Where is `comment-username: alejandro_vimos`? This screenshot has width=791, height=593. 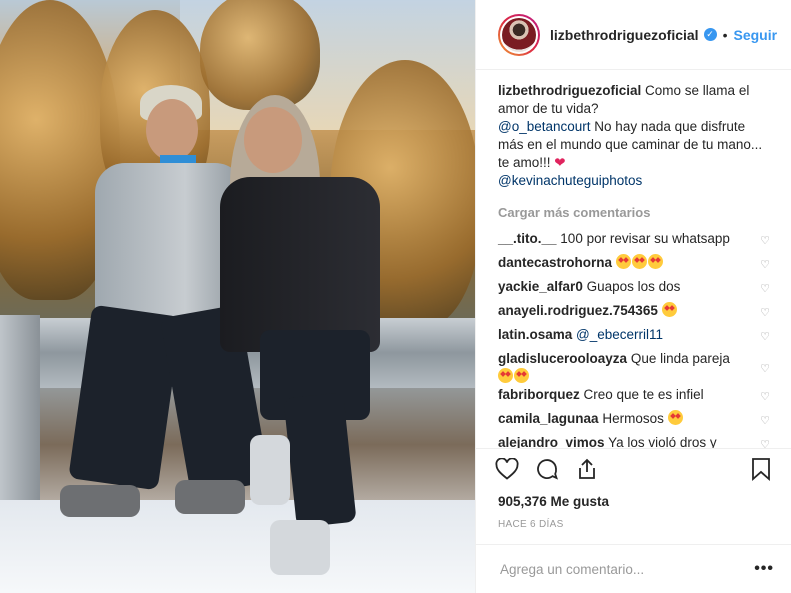
comment-username: alejandro_vimos is located at coordinates (551, 441).